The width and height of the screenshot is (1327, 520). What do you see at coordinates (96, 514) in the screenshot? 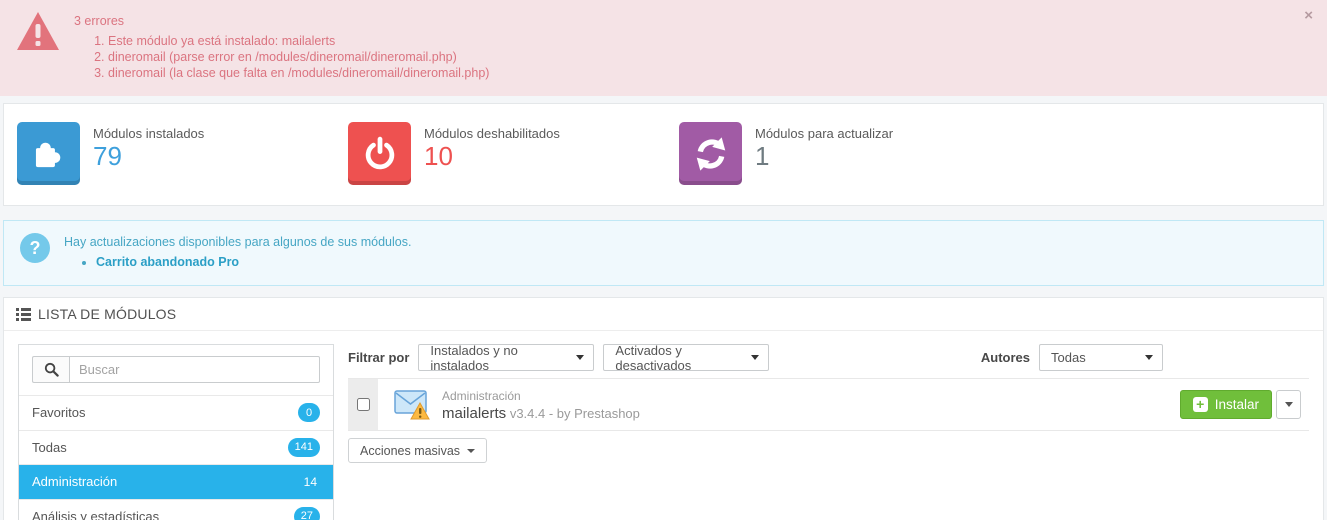
I see `sidebar-item-label: Análisis y estadísticas` at bounding box center [96, 514].